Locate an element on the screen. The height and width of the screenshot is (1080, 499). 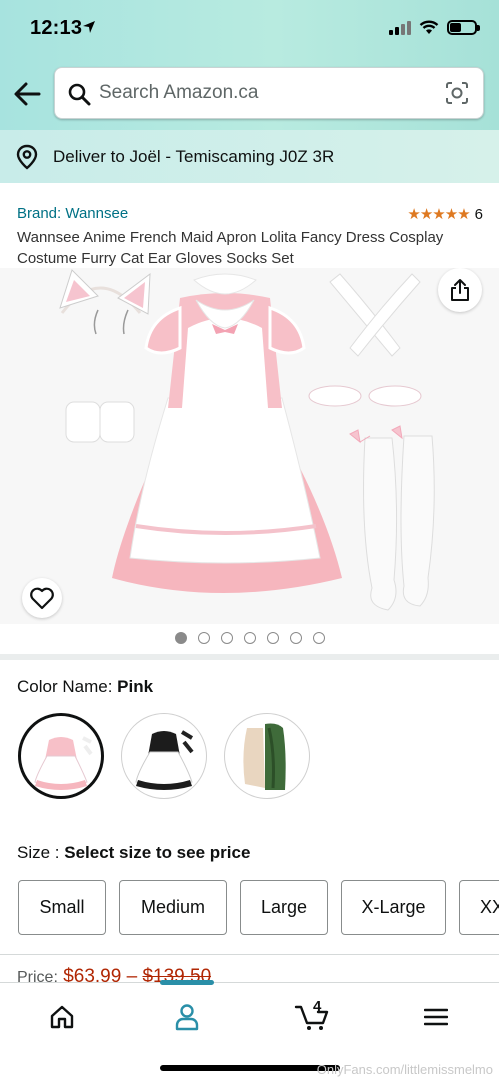
size-label: Size : Select size to see price is located at coordinates (133, 853).